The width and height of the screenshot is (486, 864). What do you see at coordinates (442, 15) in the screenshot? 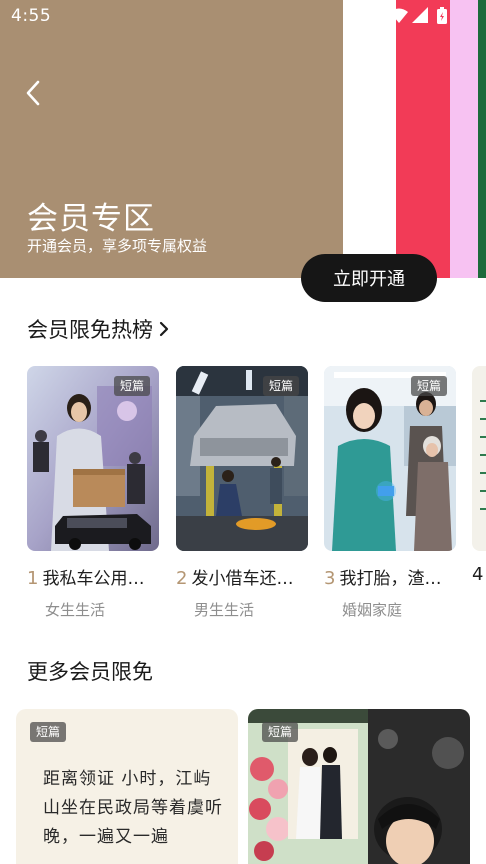
I see `battery-icon` at bounding box center [442, 15].